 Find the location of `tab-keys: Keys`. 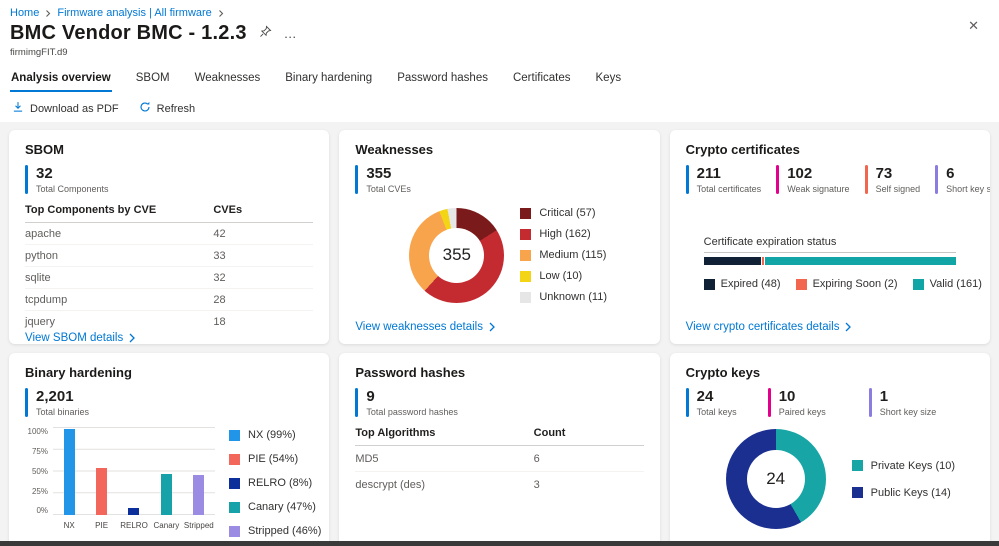

tab-keys: Keys is located at coordinates (609, 79).